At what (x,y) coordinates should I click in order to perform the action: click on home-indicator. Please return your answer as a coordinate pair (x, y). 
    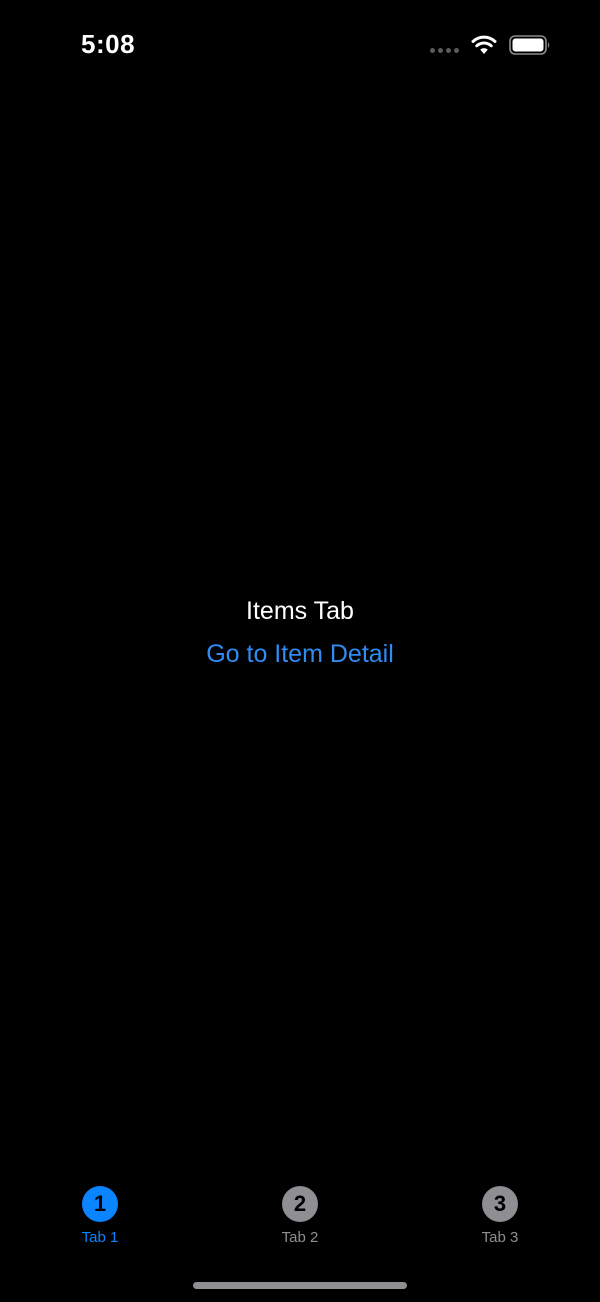
    Looking at the image, I should click on (300, 1285).